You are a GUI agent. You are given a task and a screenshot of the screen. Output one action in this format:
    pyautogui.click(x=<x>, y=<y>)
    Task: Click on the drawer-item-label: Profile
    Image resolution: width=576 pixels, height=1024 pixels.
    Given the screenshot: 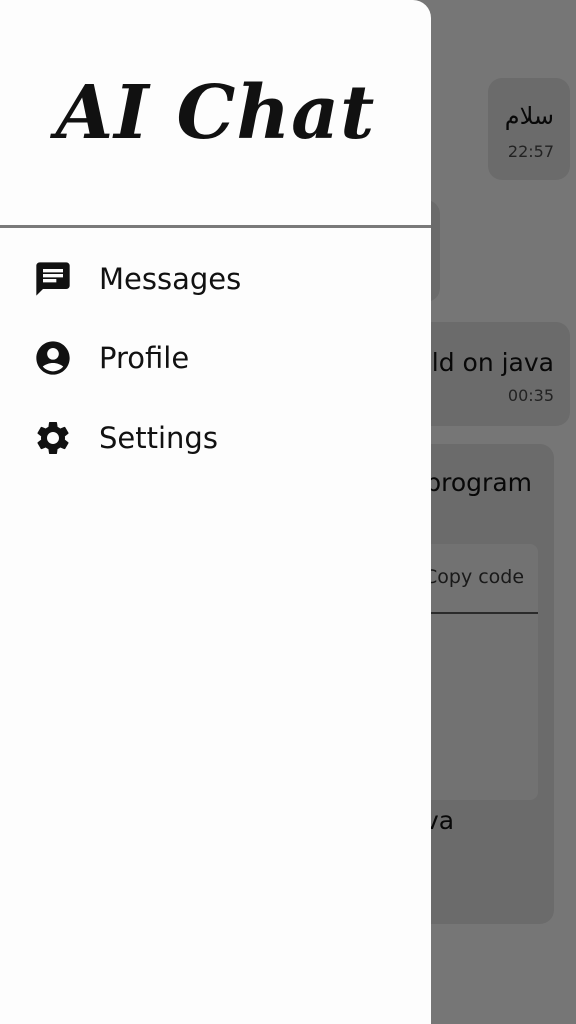 What is the action you would take?
    pyautogui.click(x=144, y=358)
    